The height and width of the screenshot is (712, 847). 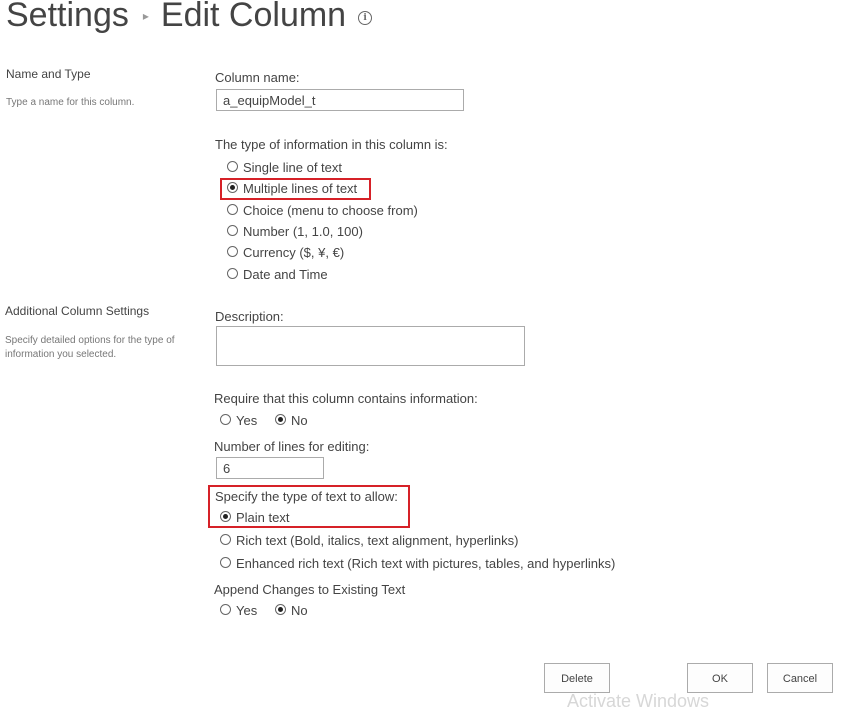 What do you see at coordinates (225, 420) in the screenshot?
I see `radio-require-yes` at bounding box center [225, 420].